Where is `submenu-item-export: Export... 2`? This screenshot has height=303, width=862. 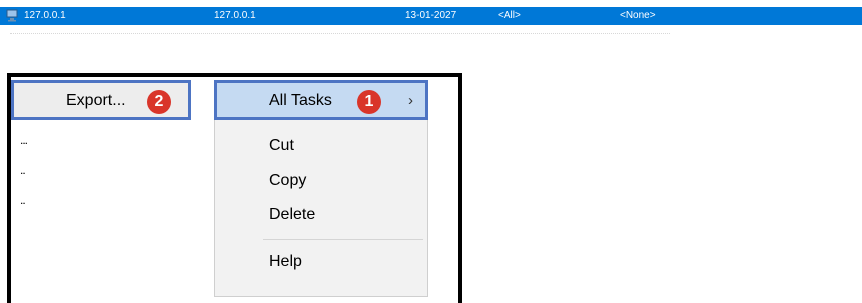 submenu-item-export: Export... 2 is located at coordinates (101, 100).